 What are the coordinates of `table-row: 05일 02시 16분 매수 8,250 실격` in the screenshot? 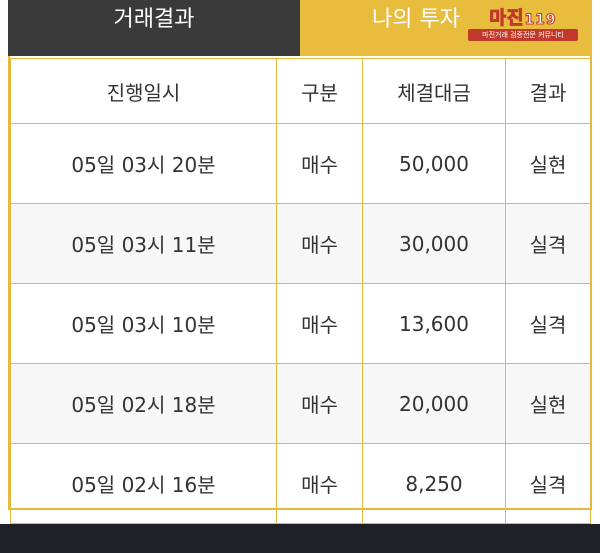 It's located at (300, 483).